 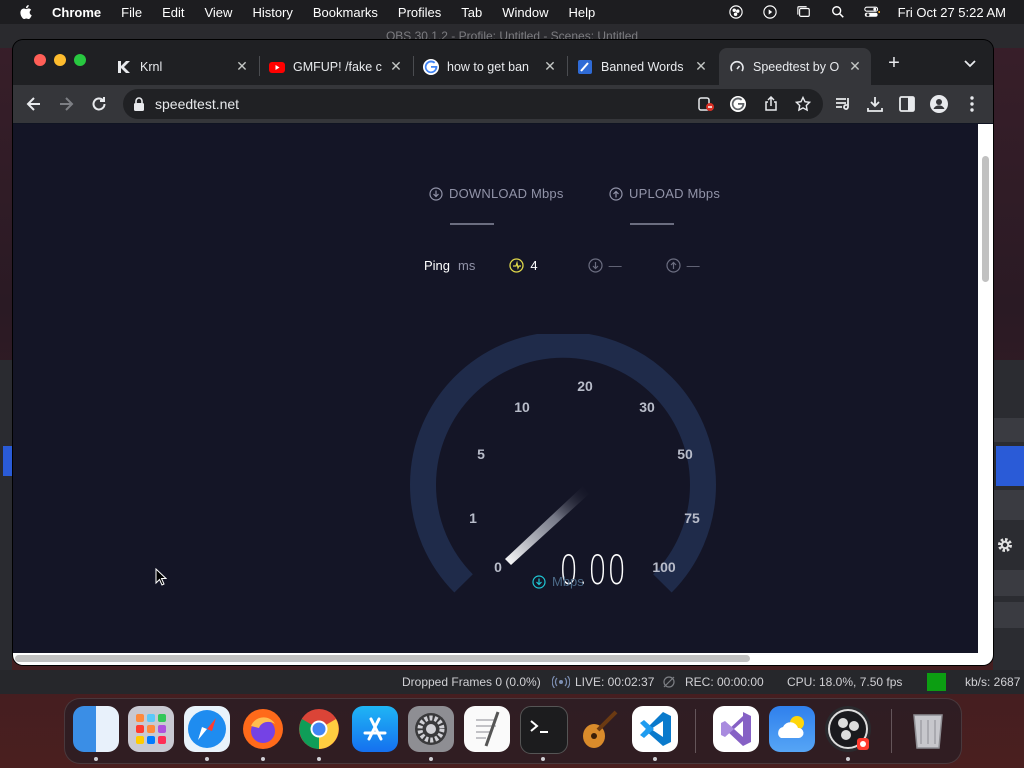 What do you see at coordinates (382, 658) in the screenshot?
I see `horizontal-scroll-thumb` at bounding box center [382, 658].